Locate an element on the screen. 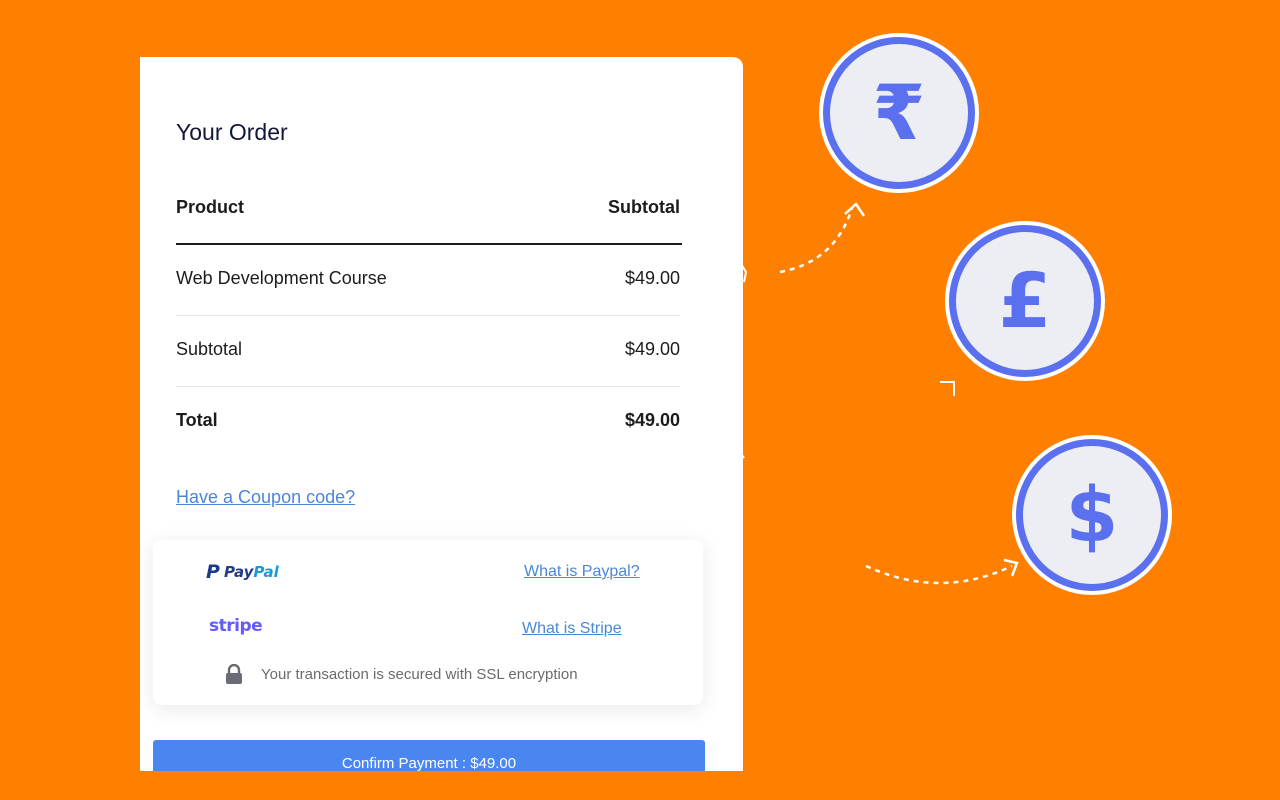  dollar-coin: $ is located at coordinates (1092, 515).